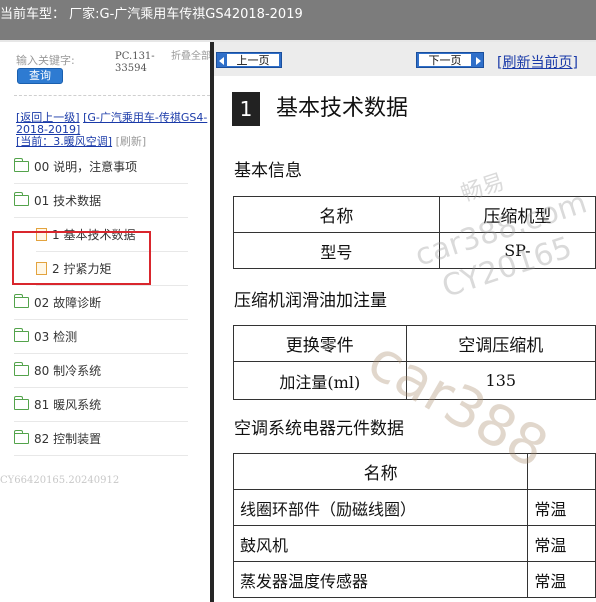  What do you see at coordinates (380, 579) in the screenshot?
I see `table-cell: 蒸发器温度传感器` at bounding box center [380, 579].